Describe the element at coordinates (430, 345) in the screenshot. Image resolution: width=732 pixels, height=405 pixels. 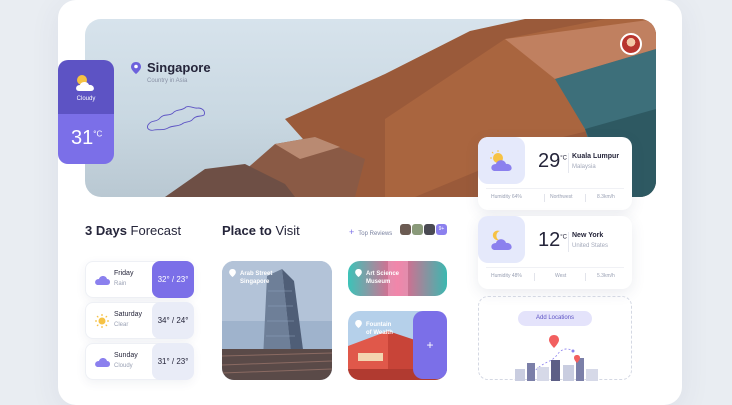
I see `add-place-button: +` at that location.